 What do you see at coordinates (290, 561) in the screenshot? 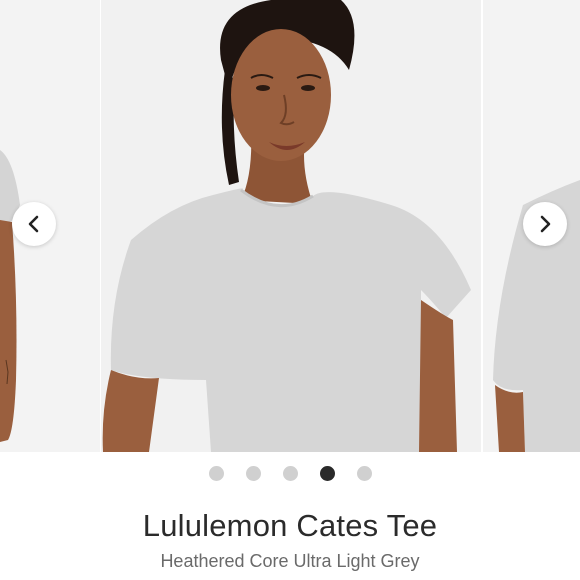
I see `product-color: Heathered Core Ultra Light Grey` at bounding box center [290, 561].